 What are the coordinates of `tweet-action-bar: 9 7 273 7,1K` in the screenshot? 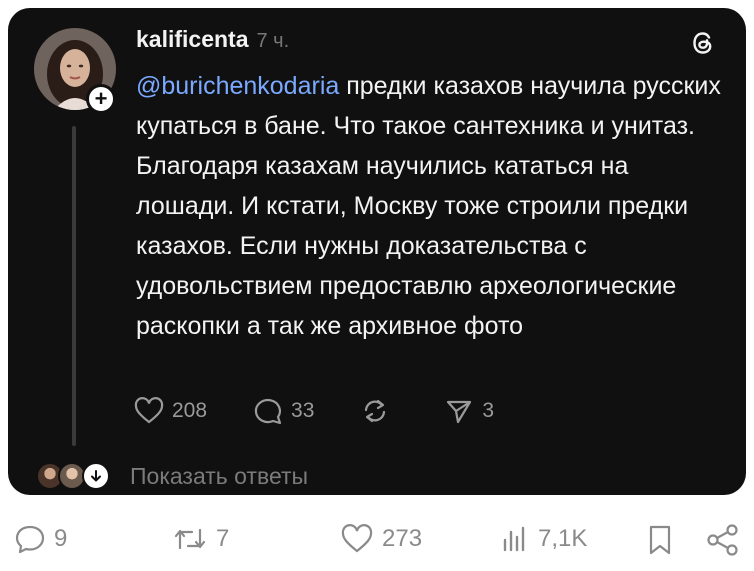 It's located at (377, 541).